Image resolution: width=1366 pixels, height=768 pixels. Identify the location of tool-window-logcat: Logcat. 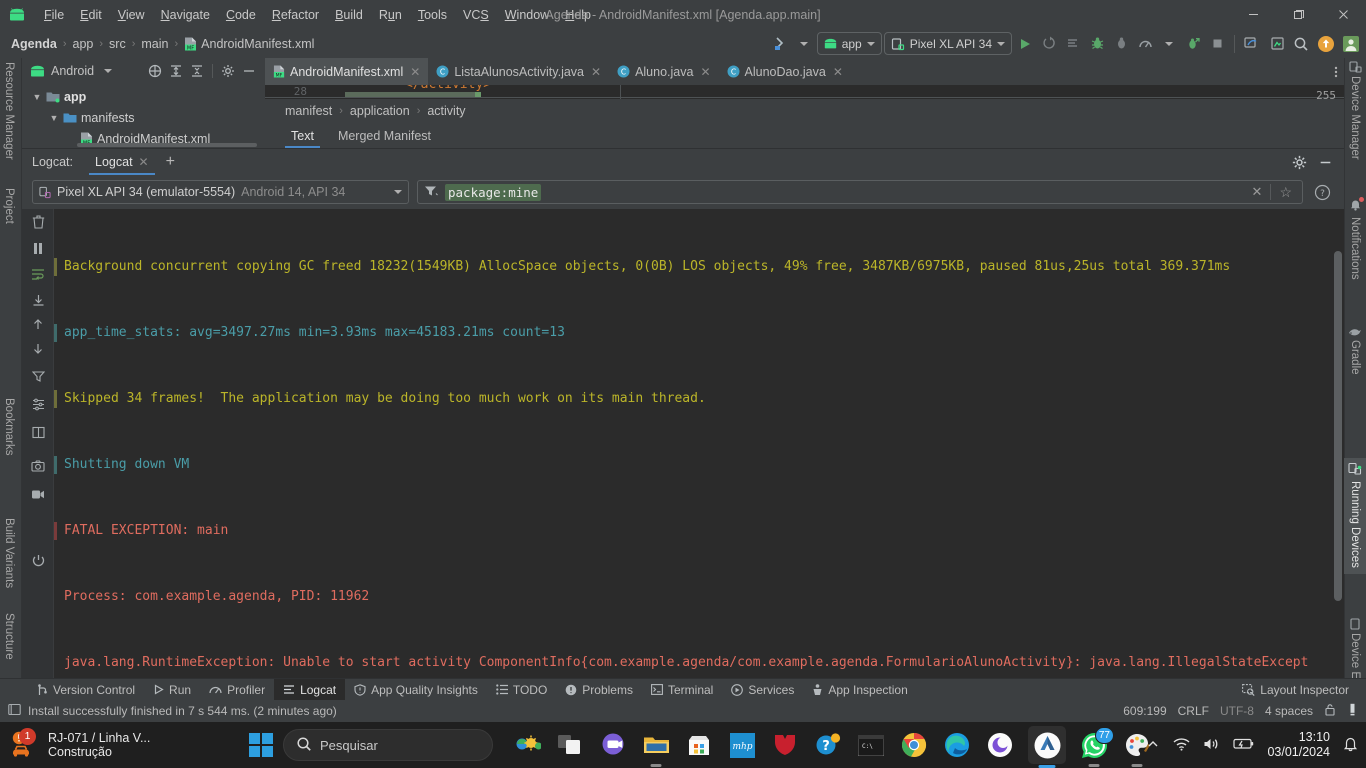
(310, 689).